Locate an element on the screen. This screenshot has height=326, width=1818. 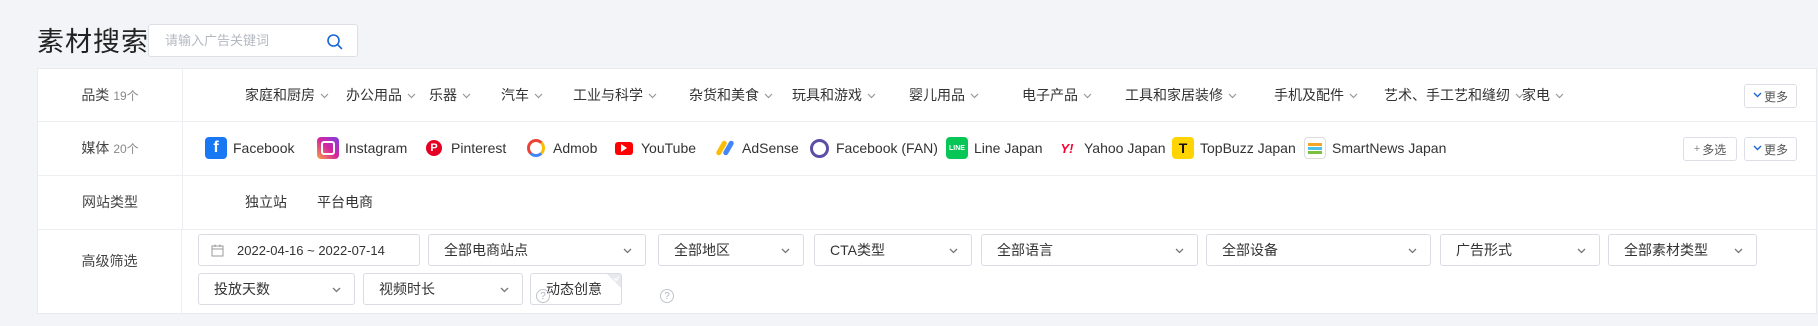
multi-select-button: + 多选 is located at coordinates (1710, 149).